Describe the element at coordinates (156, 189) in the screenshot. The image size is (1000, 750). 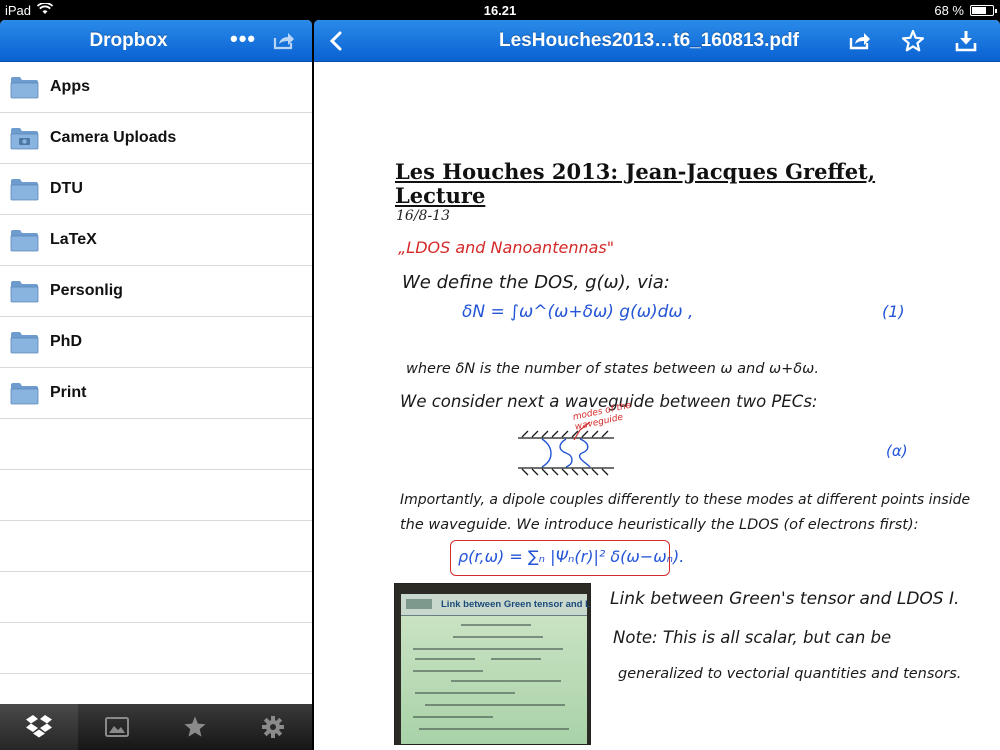
I see `folder-row-dtu: DTU` at that location.